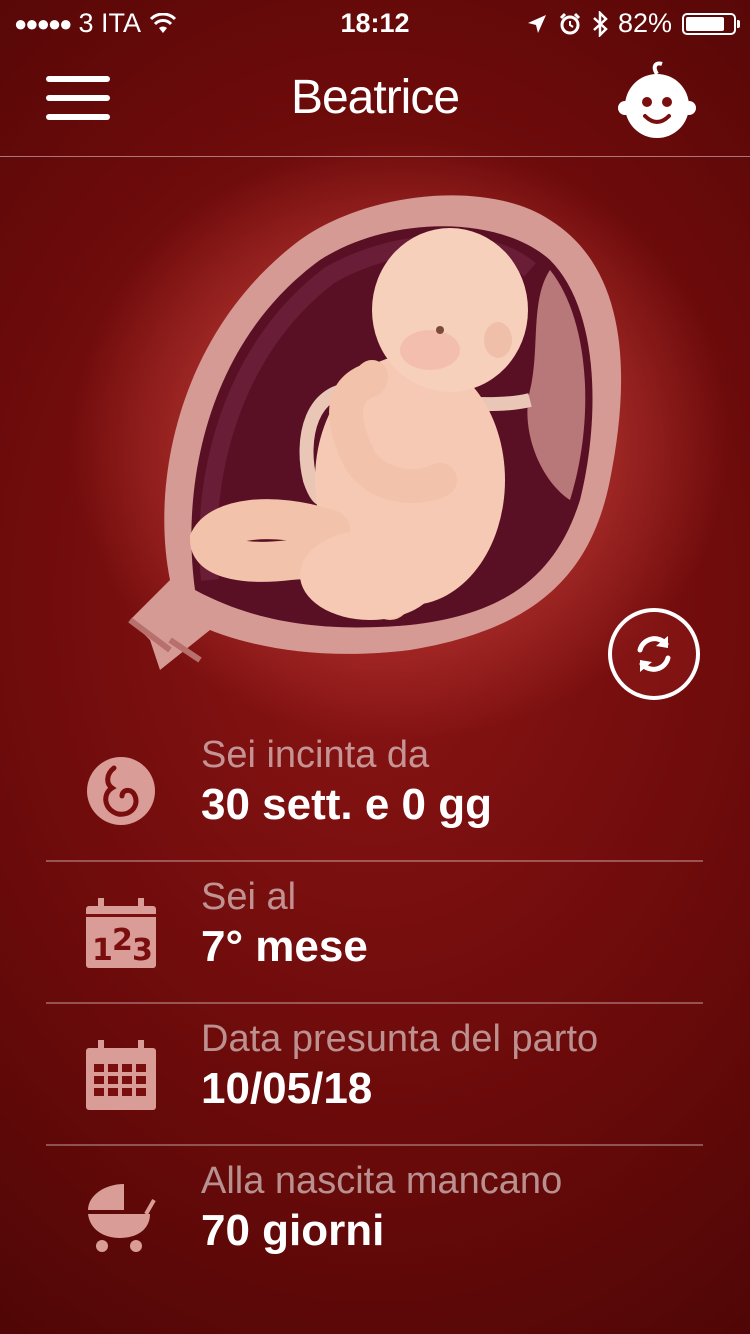 The height and width of the screenshot is (1334, 750). What do you see at coordinates (121, 1075) in the screenshot?
I see `calendar-grid-icon` at bounding box center [121, 1075].